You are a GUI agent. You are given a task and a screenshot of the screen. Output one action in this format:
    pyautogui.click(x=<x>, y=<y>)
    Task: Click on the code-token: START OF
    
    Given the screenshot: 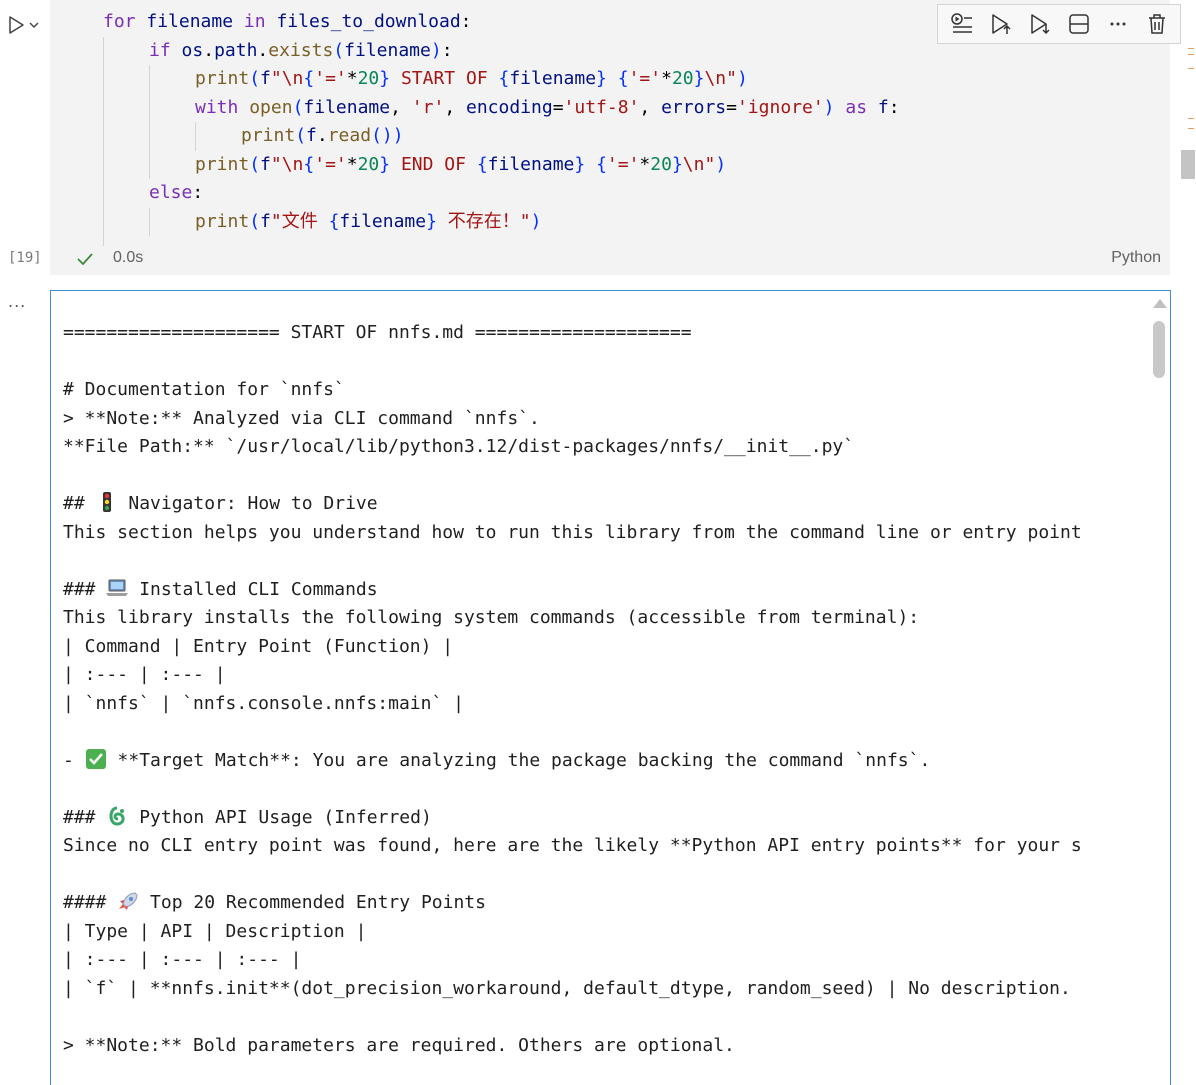 What is the action you would take?
    pyautogui.click(x=444, y=78)
    